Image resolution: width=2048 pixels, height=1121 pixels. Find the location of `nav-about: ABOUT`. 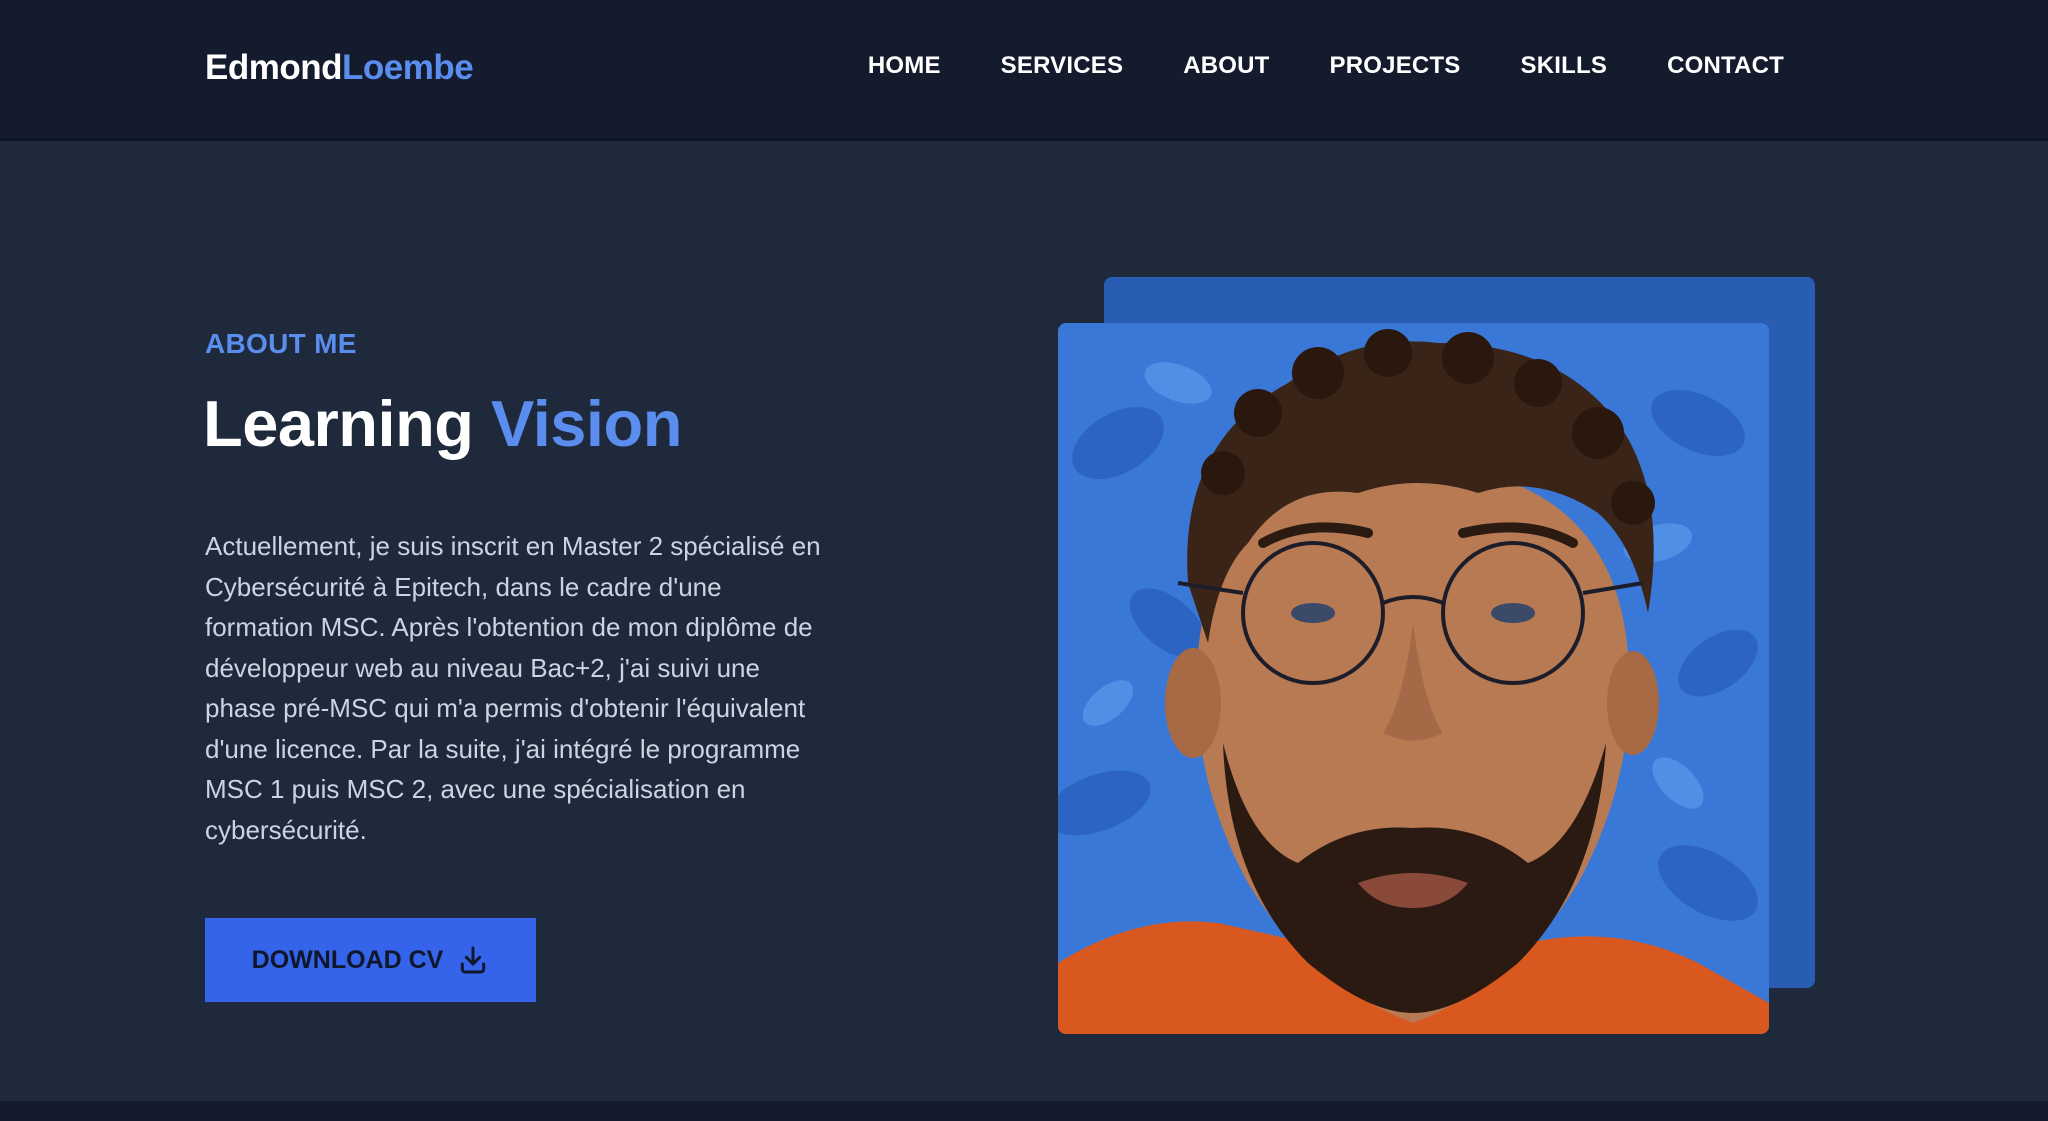

nav-about: ABOUT is located at coordinates (1226, 66).